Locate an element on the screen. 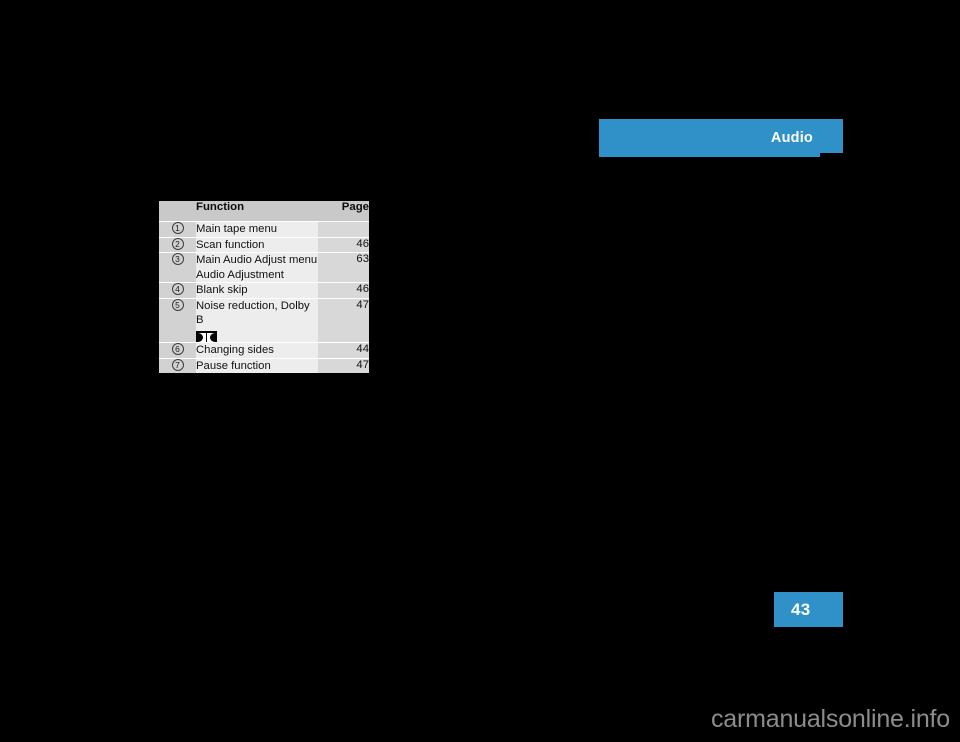 The image size is (960, 742). circled-number-icon: 4 is located at coordinates (177, 289).